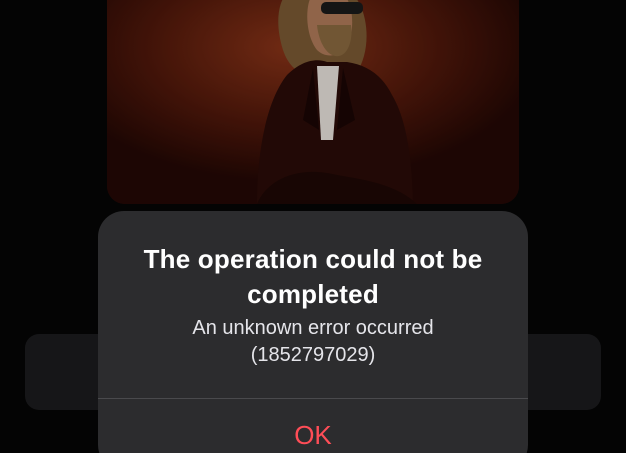 The width and height of the screenshot is (626, 453). I want to click on alert-title: The operation could not be completed, so click(313, 276).